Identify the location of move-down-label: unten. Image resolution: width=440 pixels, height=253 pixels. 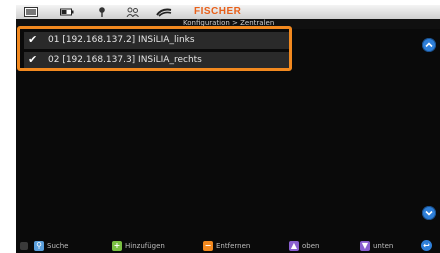
(383, 245).